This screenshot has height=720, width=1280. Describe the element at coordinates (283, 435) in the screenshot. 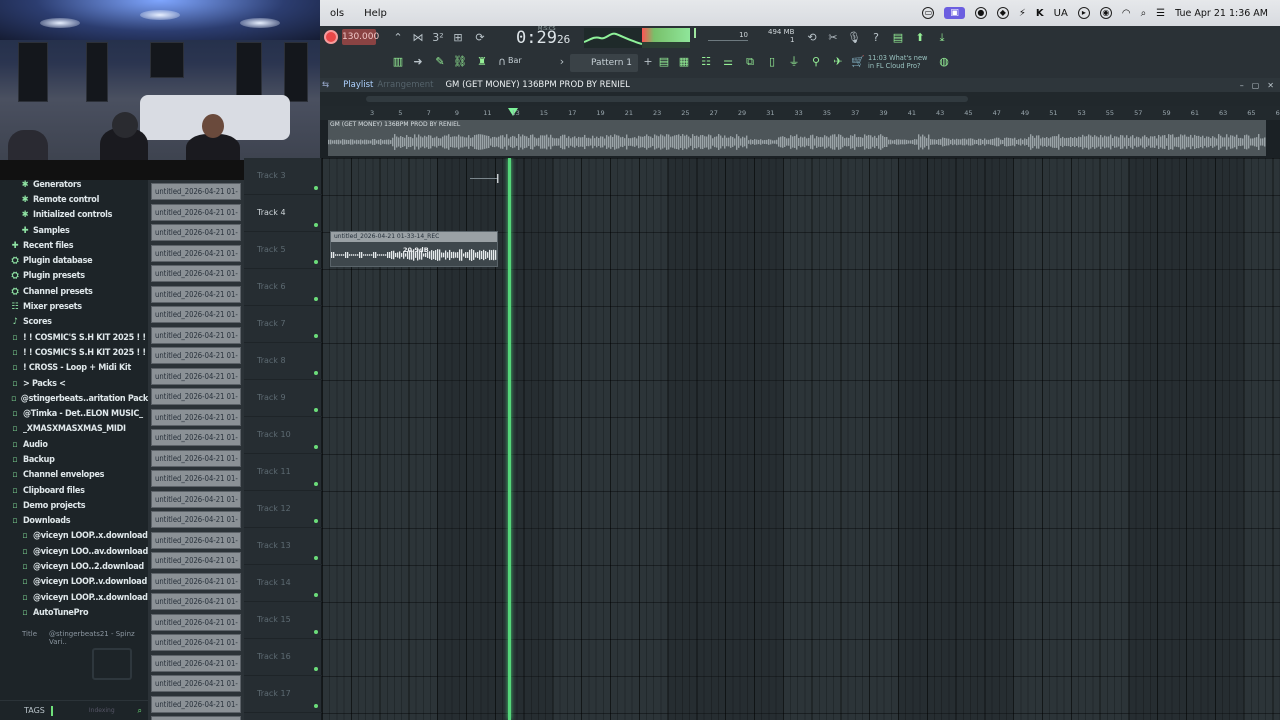

I see `track-header: Track 10` at that location.